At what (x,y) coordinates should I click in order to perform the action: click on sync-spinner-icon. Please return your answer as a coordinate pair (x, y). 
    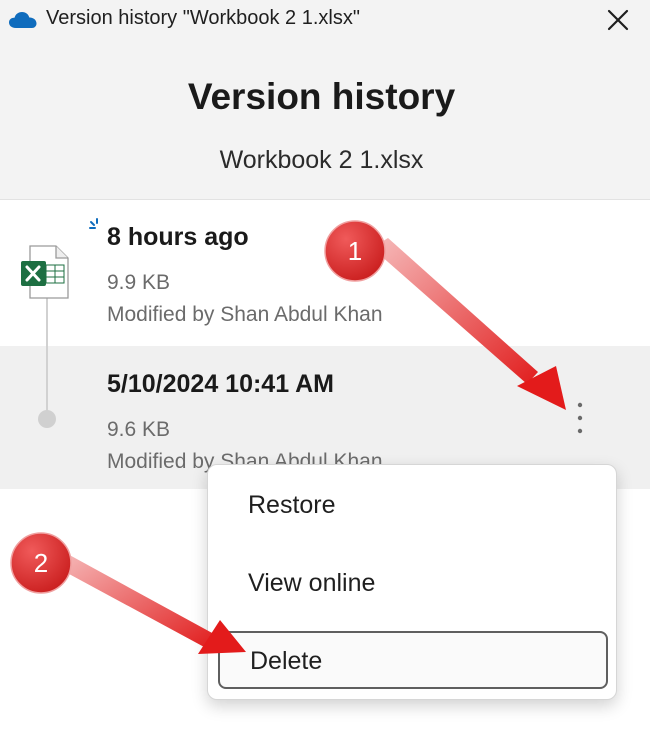
    Looking at the image, I should click on (97, 229).